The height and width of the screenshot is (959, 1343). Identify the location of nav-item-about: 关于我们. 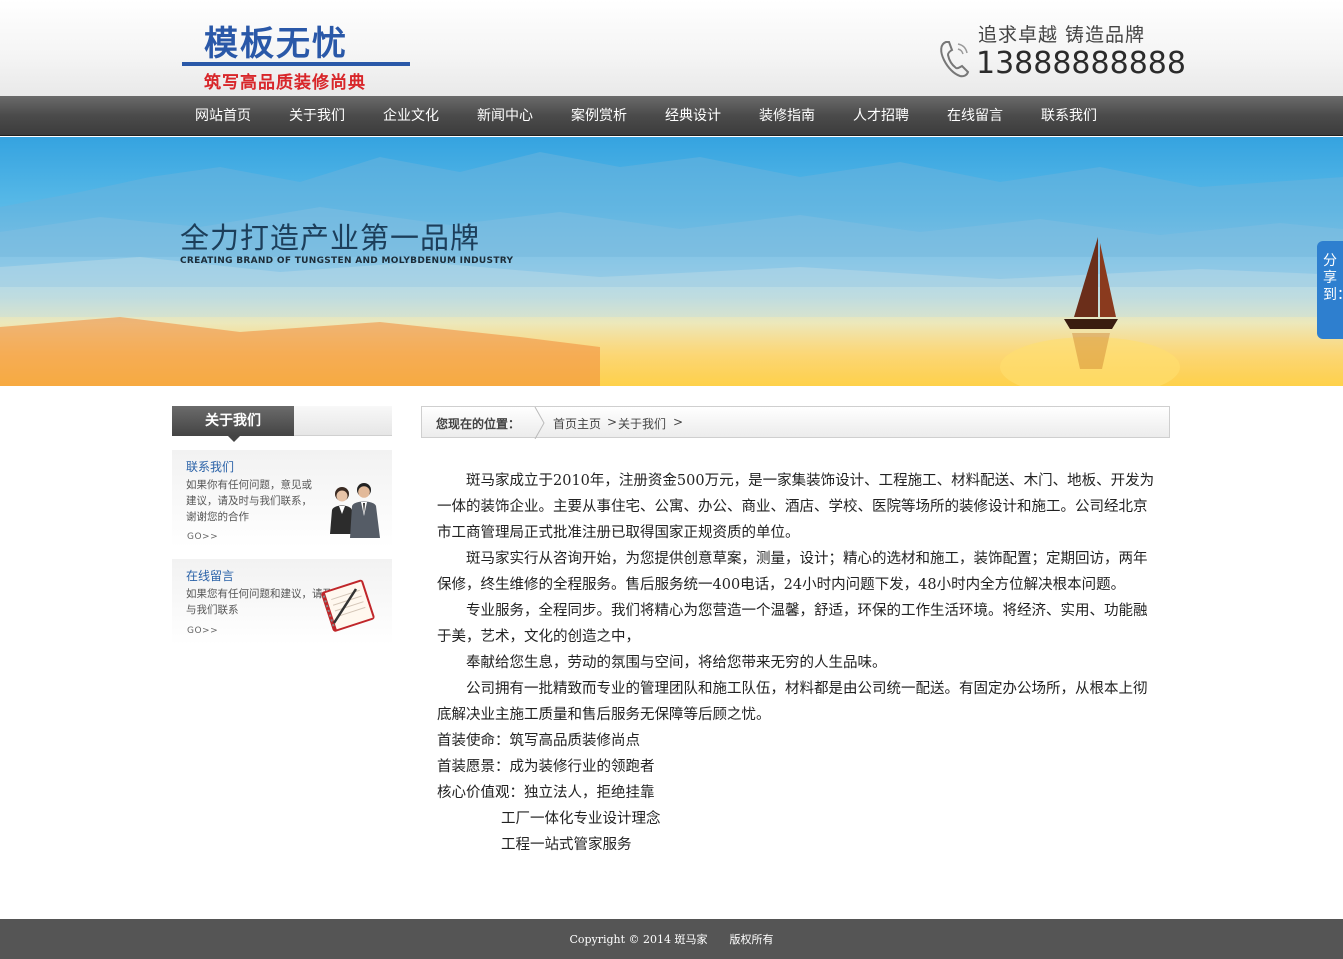
(317, 116).